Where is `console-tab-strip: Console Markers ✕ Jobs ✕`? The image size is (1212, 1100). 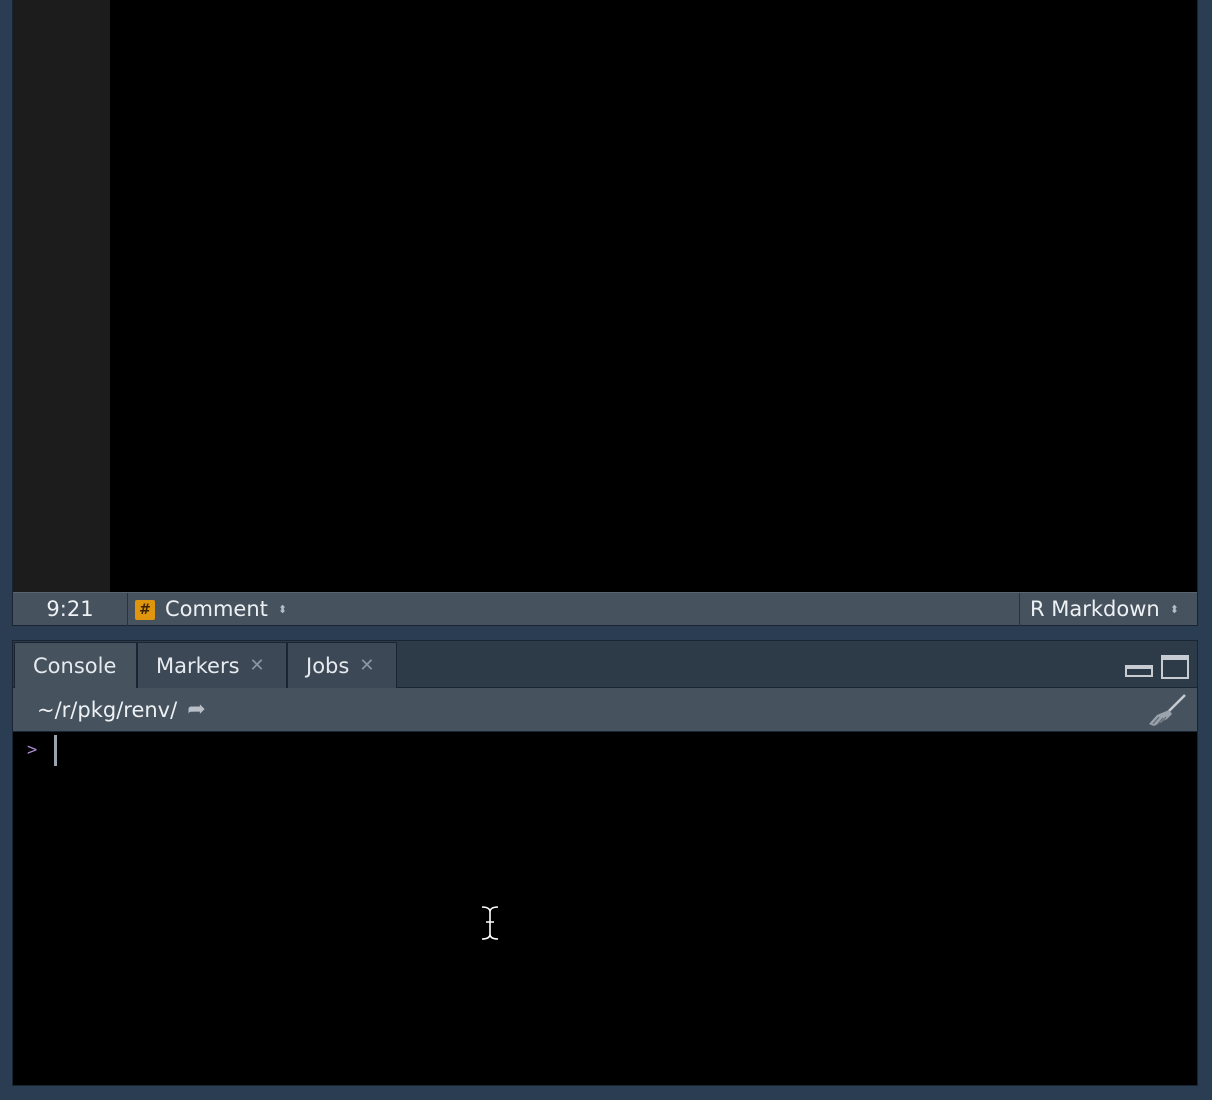
console-tab-strip: Console Markers ✕ Jobs ✕ is located at coordinates (605, 664).